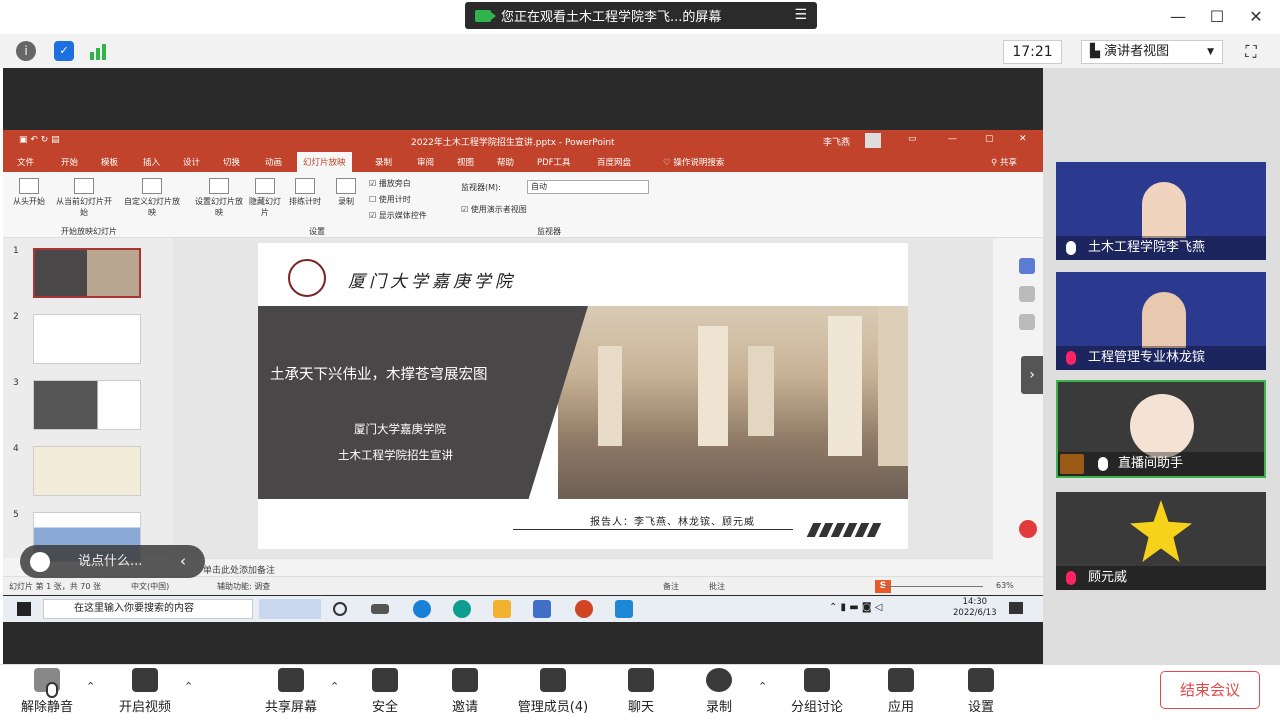 The image size is (1280, 720). I want to click on restore-icon: ▢, so click(989, 139).